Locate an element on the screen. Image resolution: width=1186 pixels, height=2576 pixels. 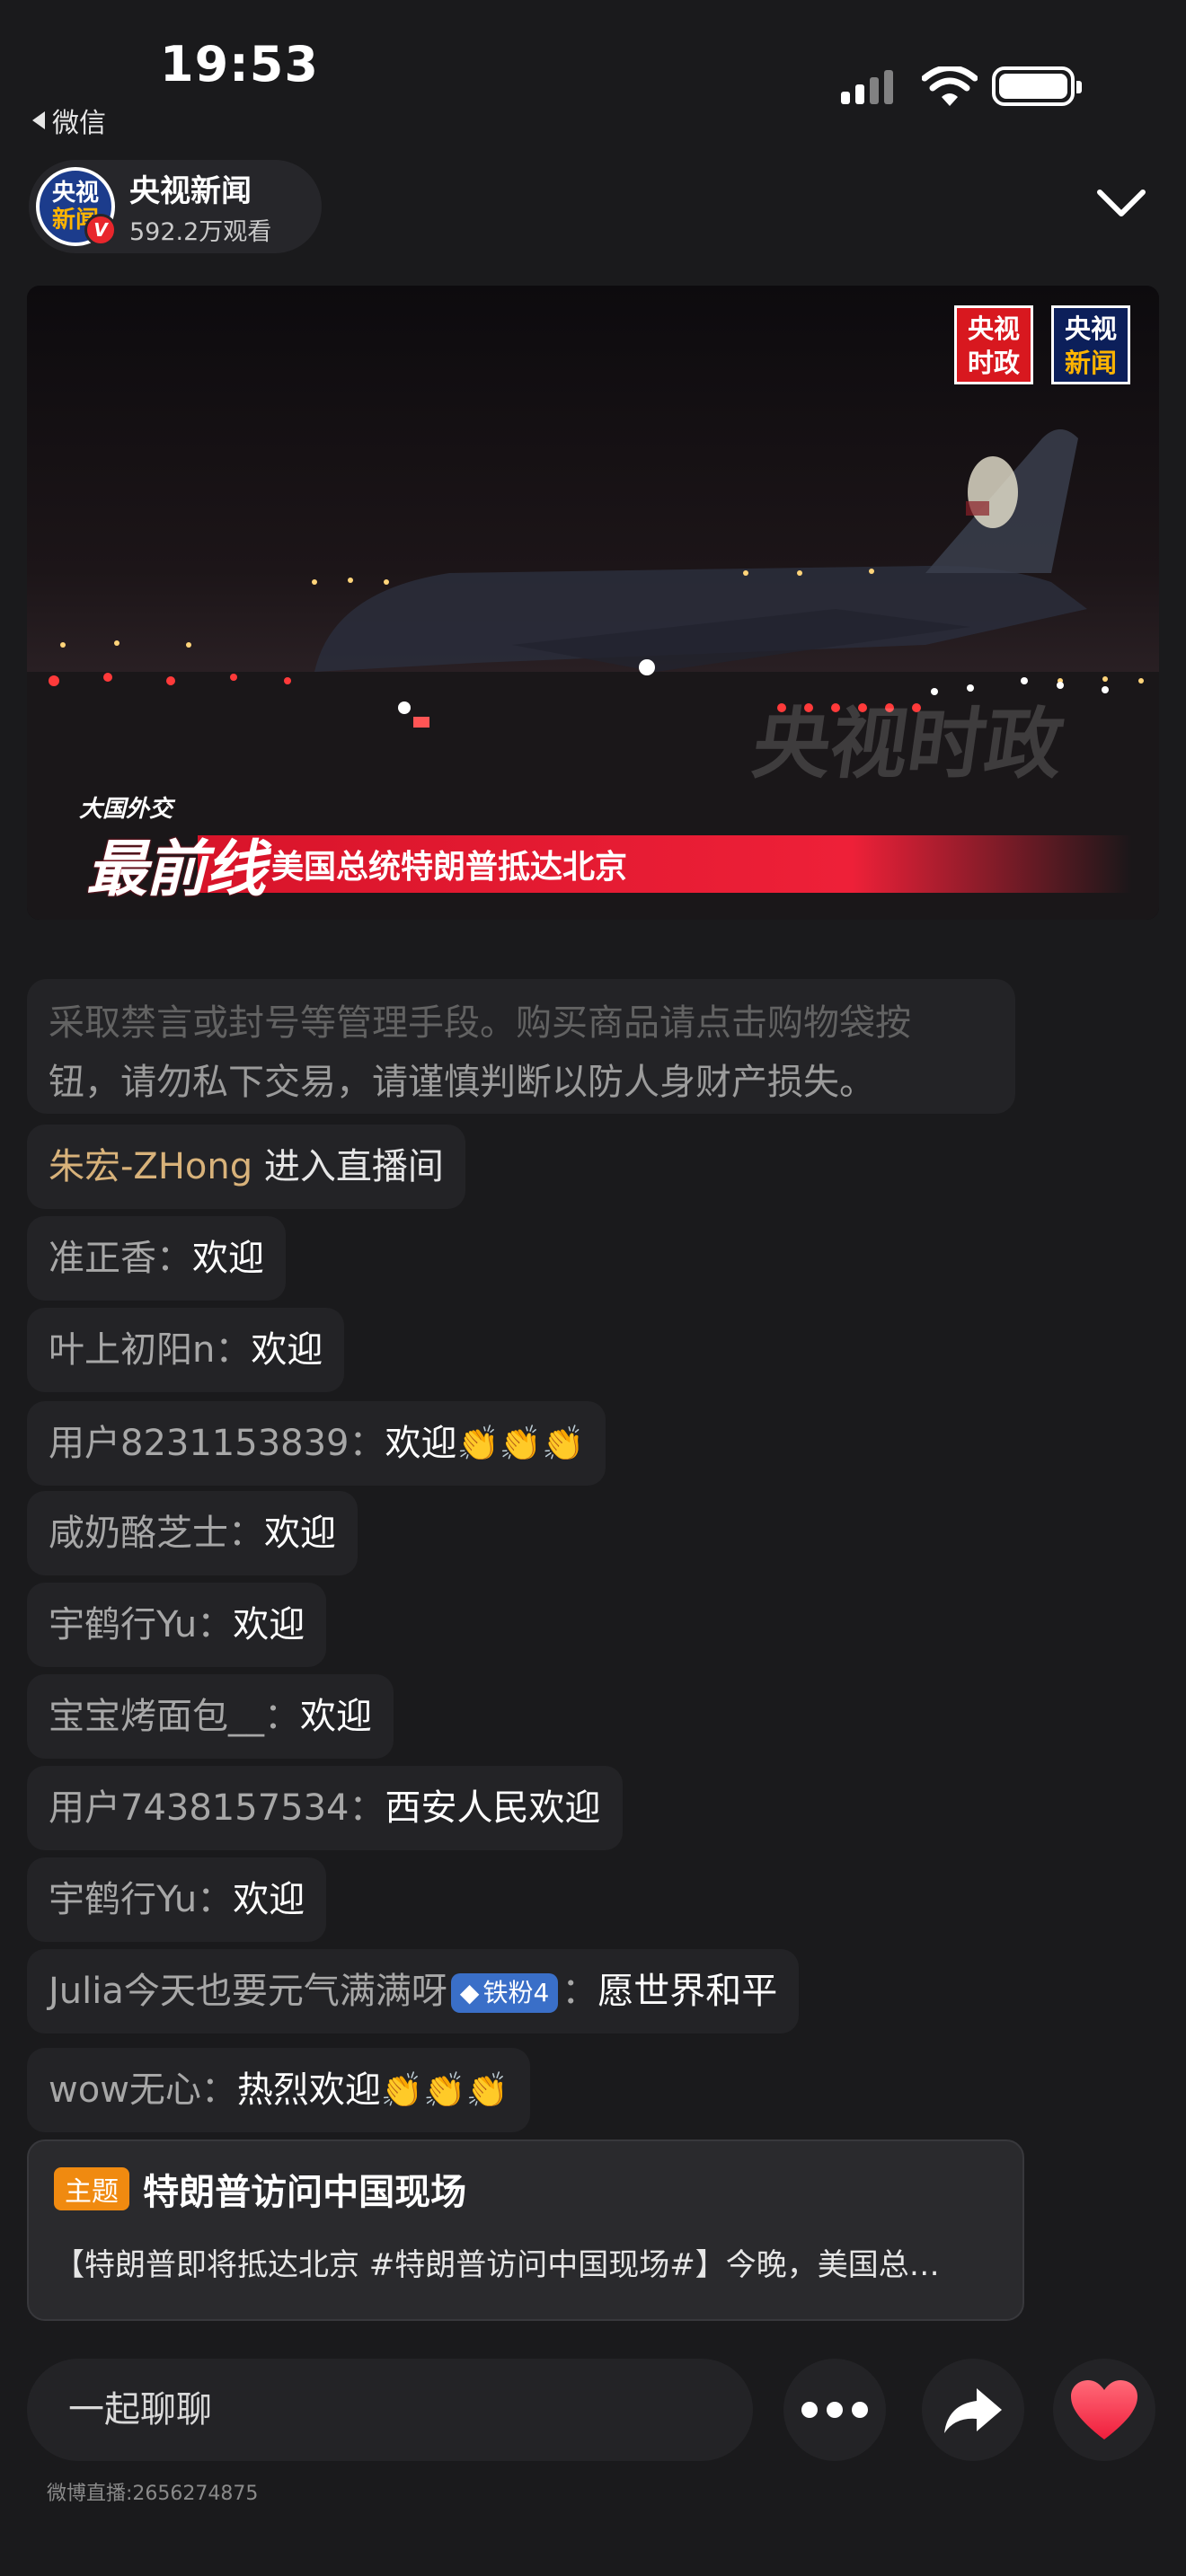
notice-line-1: 采取禁言或封号等管理手段。购买商品请点击购物袋按 is located at coordinates (480, 1023).